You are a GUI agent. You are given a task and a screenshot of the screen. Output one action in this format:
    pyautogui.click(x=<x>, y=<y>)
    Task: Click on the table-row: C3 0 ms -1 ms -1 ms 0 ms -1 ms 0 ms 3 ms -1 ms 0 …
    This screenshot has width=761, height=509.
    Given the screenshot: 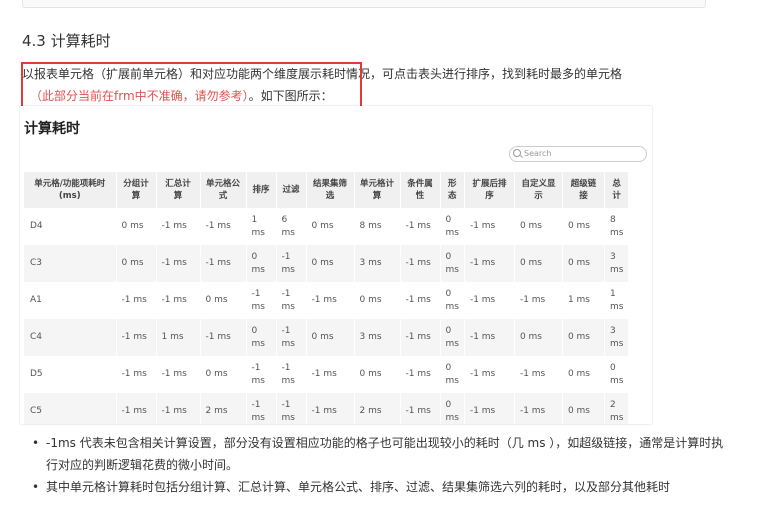 What is the action you would take?
    pyautogui.click(x=327, y=263)
    